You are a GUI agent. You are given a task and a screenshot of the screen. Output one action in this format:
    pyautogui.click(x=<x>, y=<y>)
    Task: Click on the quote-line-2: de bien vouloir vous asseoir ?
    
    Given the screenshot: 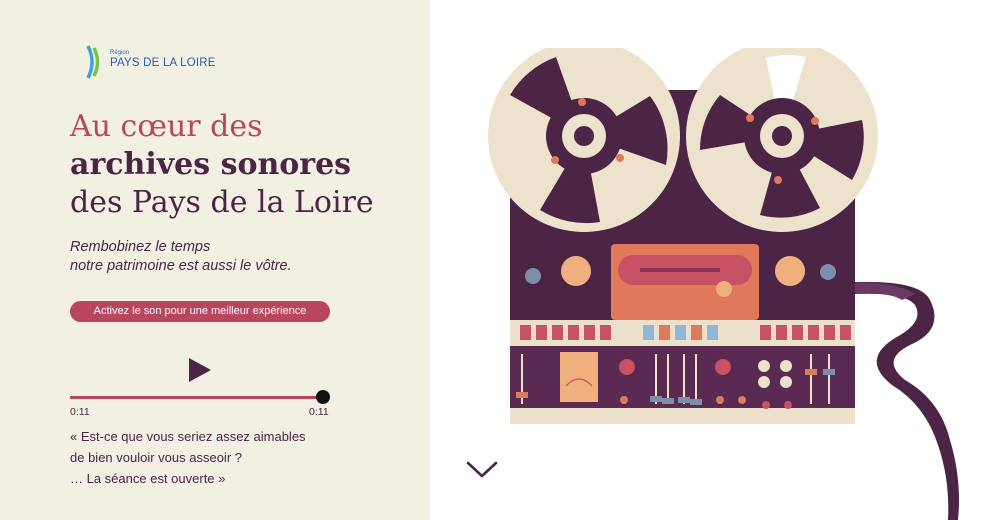 What is the action you would take?
    pyautogui.click(x=156, y=457)
    